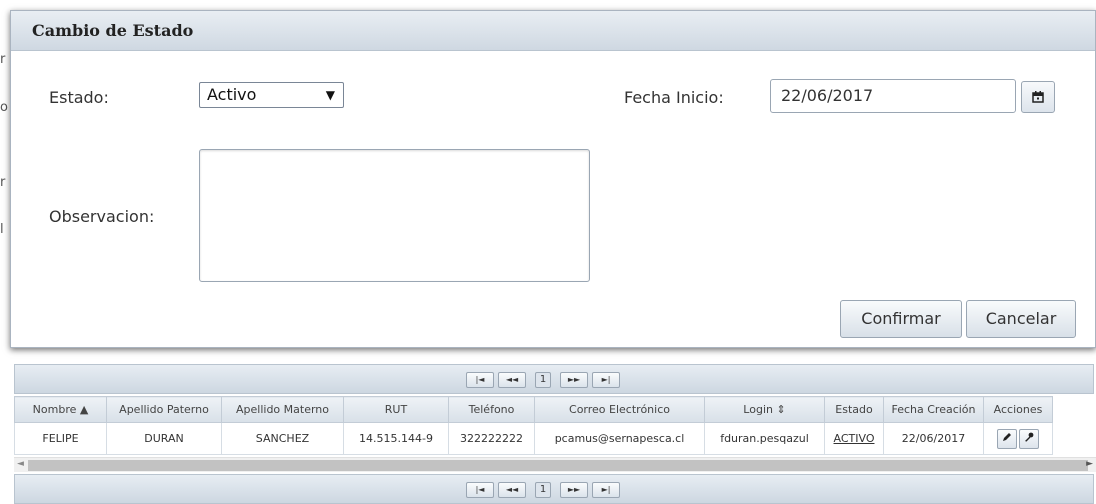  I want to click on col-rut: RUT, so click(396, 409).